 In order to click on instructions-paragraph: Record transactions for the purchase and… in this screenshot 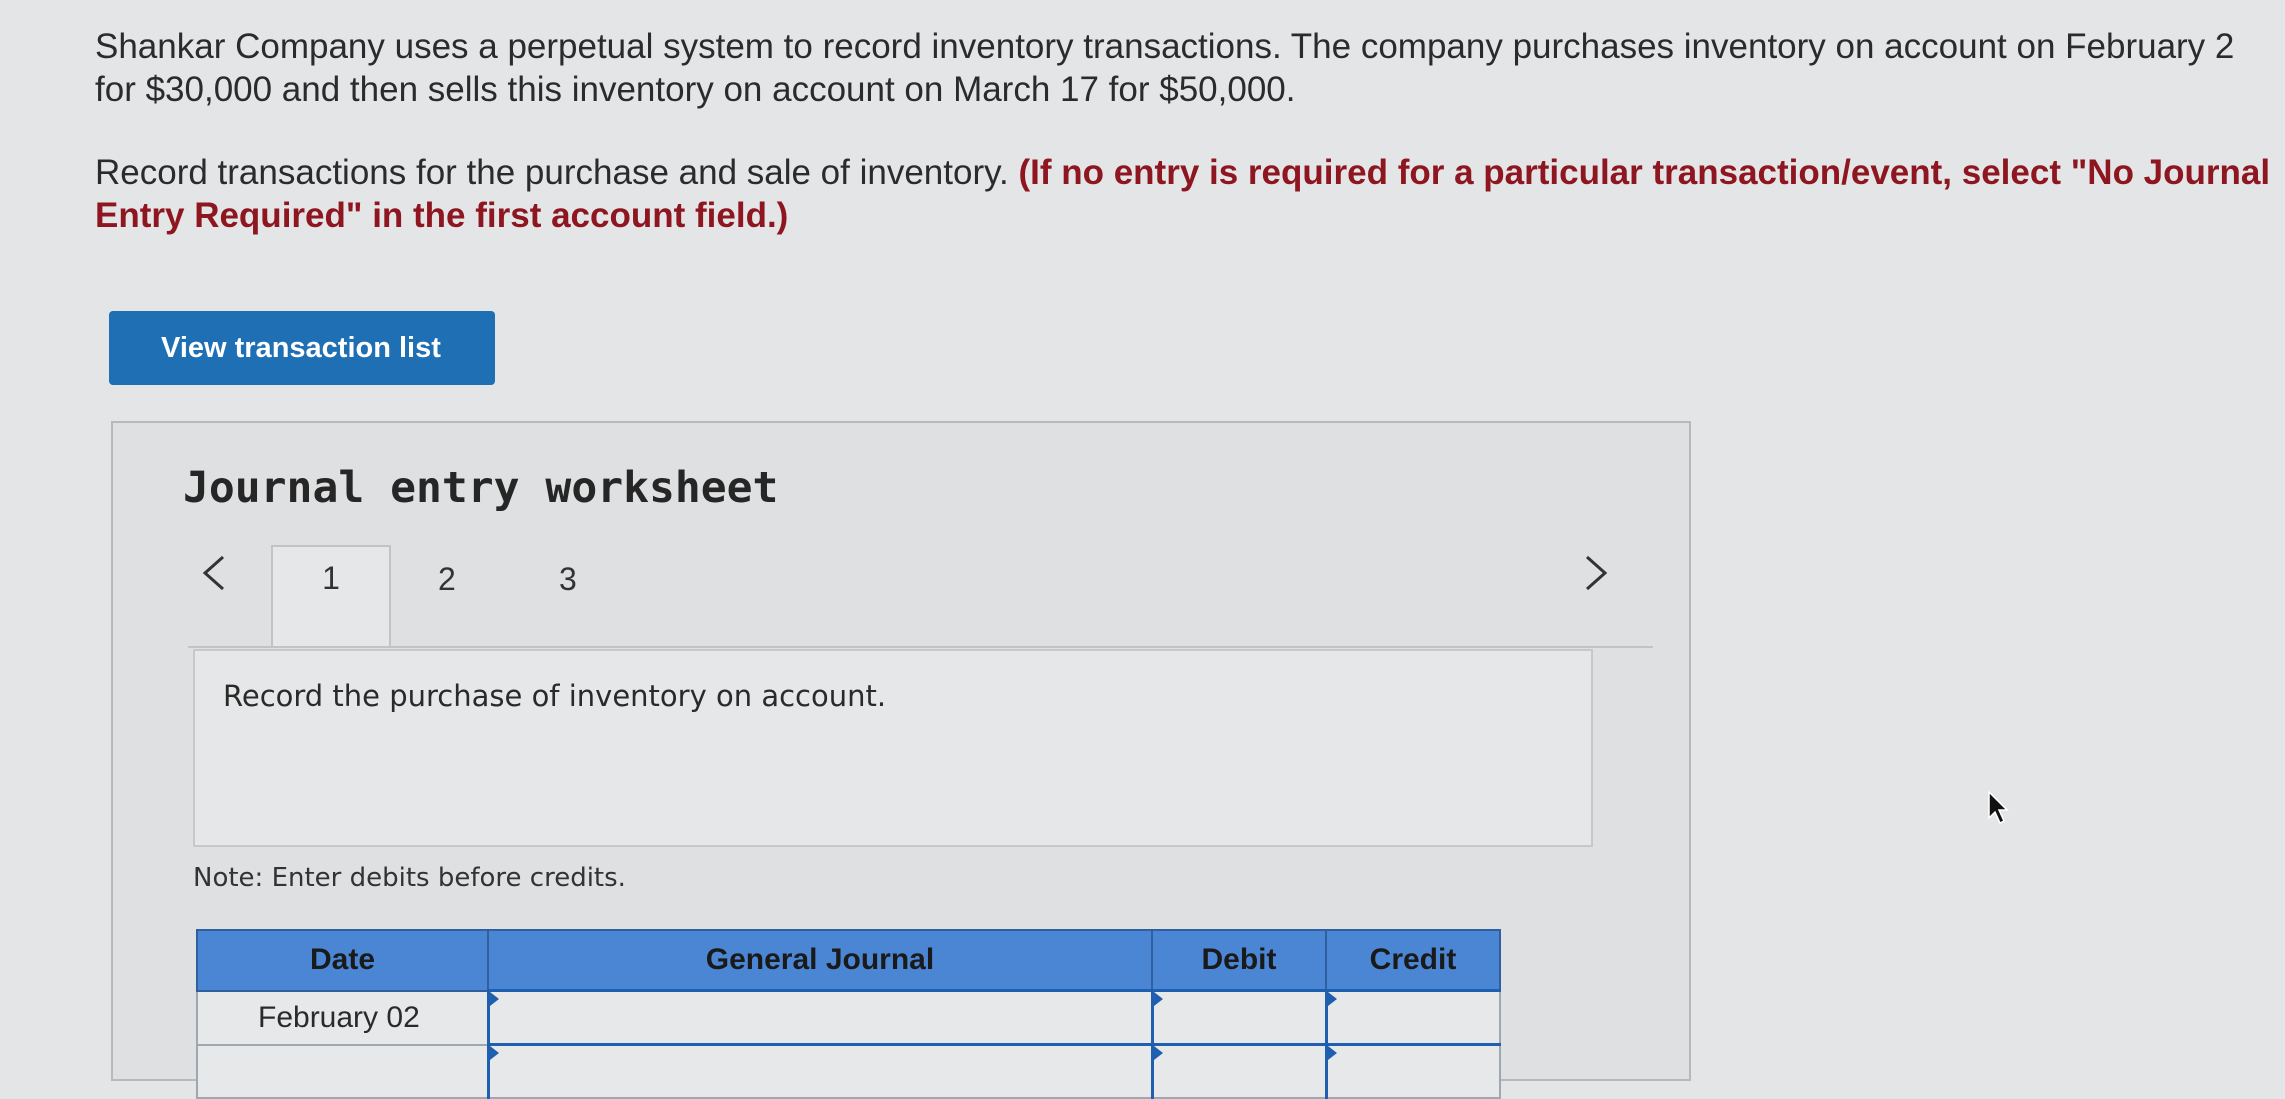, I will do `click(1185, 194)`.